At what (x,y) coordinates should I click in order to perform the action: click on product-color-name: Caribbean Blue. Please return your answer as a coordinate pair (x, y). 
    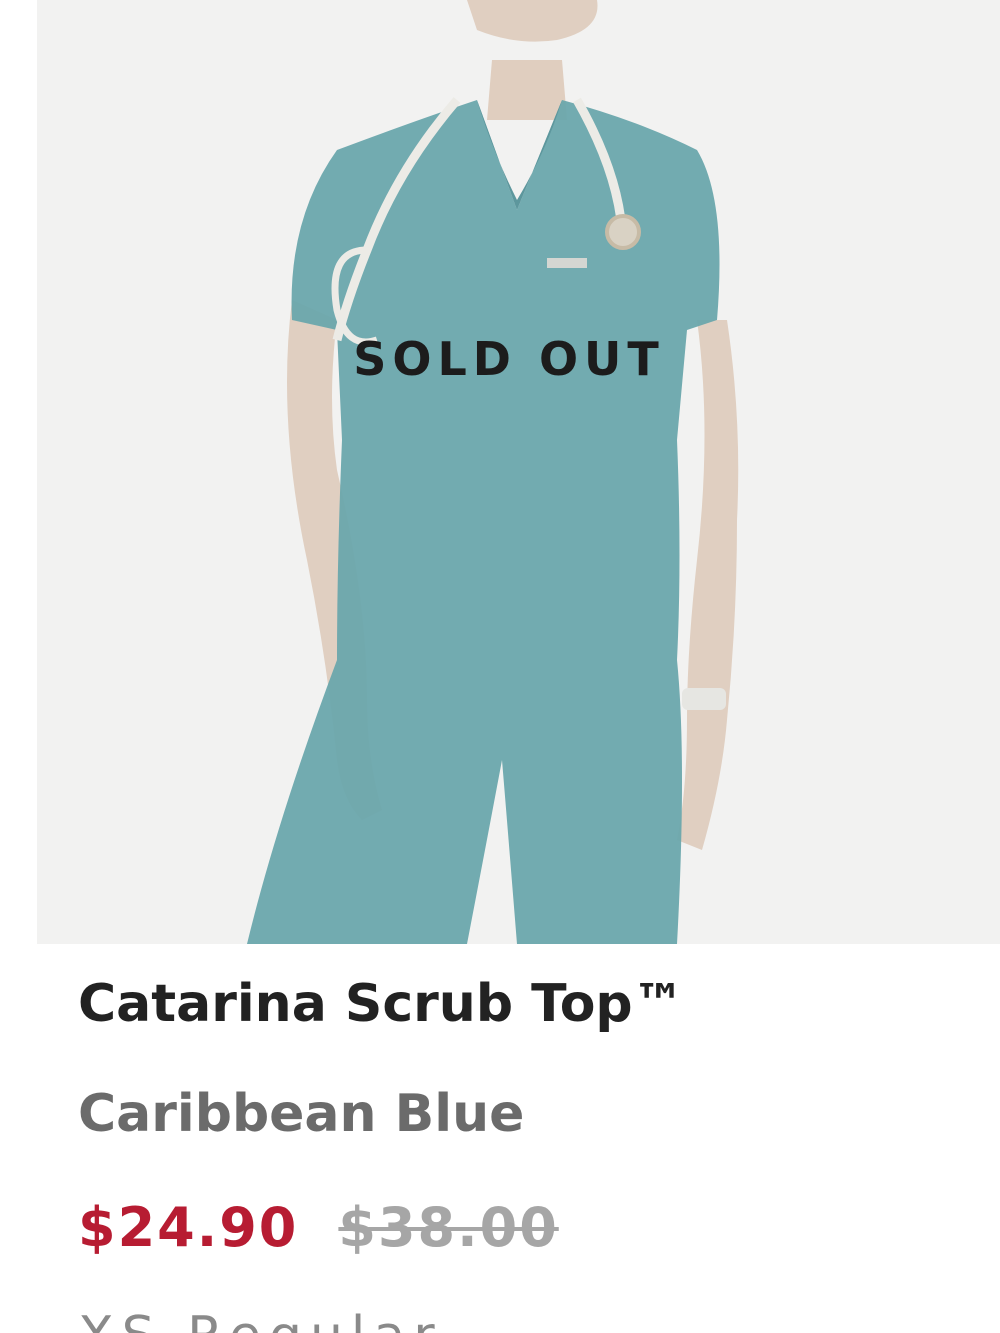
    Looking at the image, I should click on (301, 1114).